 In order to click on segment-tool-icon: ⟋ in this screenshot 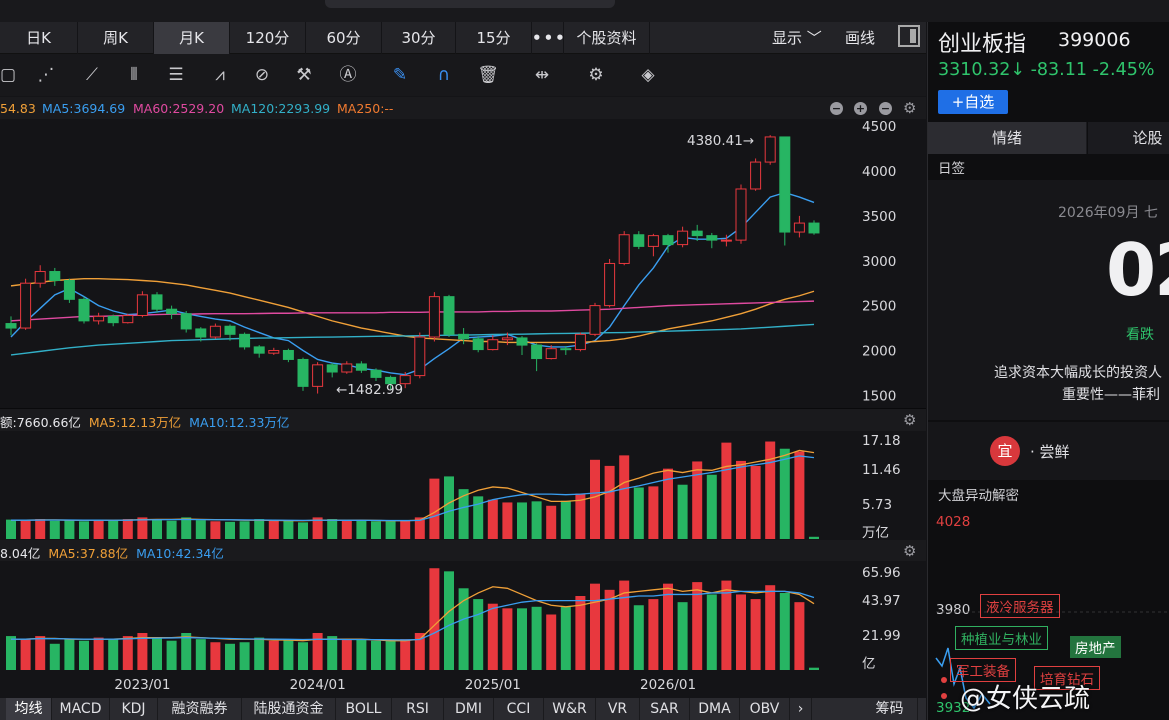, I will do `click(92, 75)`.